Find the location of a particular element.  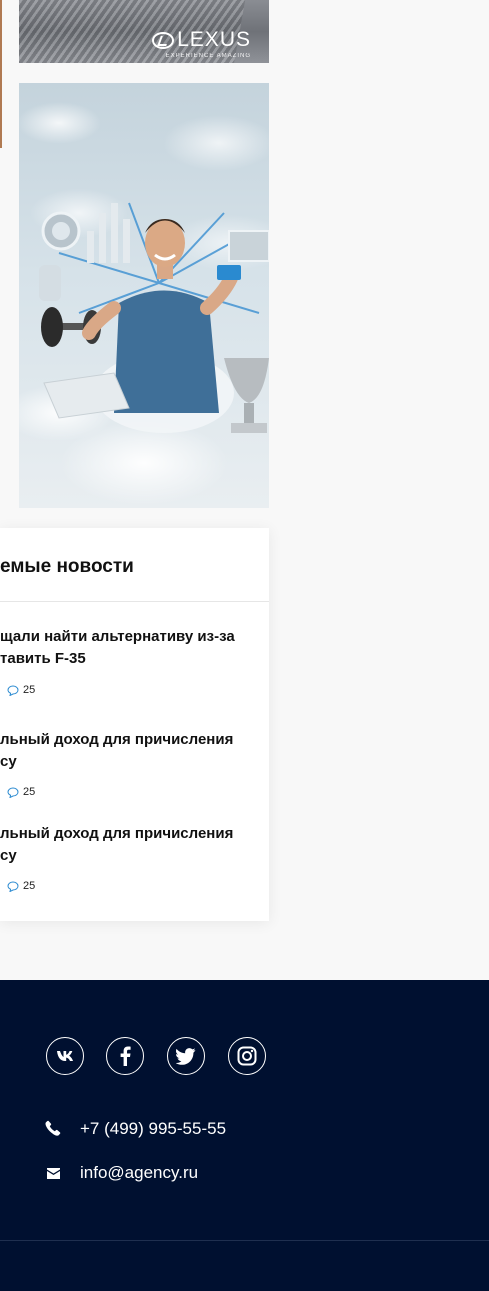

instagram-icon is located at coordinates (247, 1056).